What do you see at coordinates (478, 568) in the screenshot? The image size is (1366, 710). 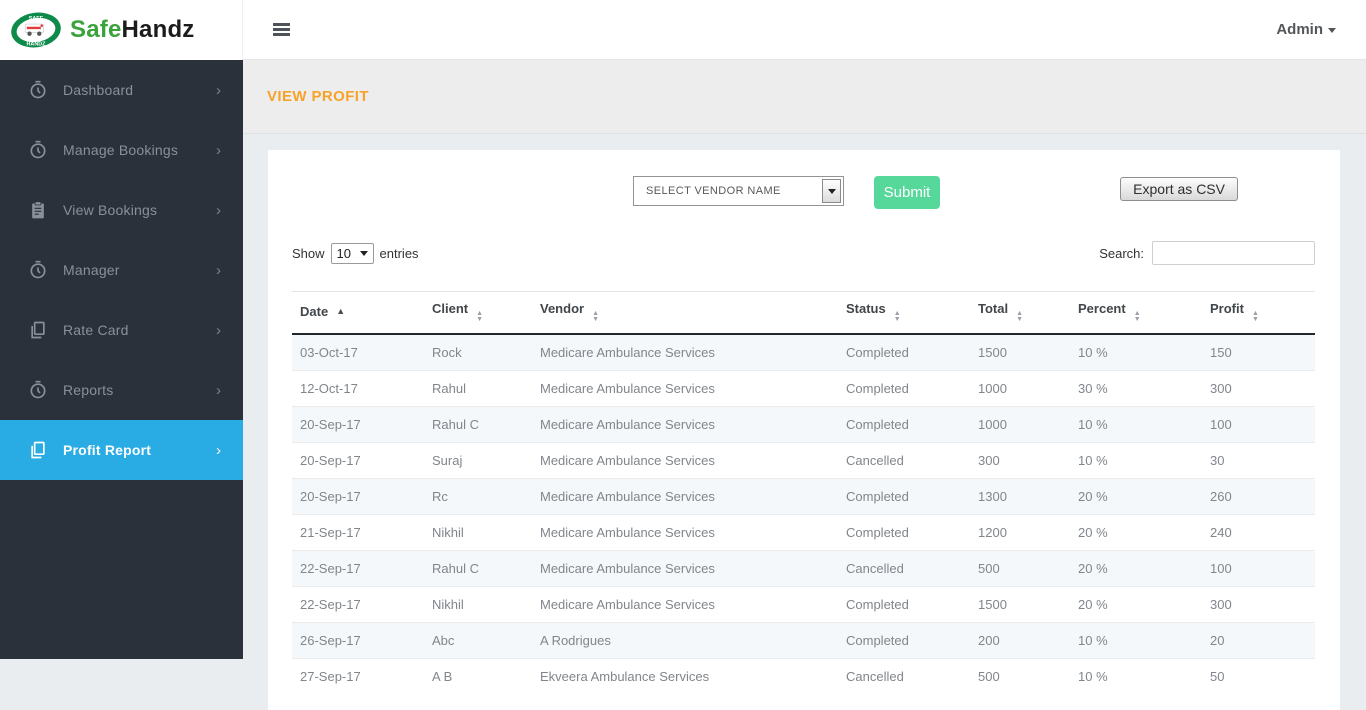 I see `cell-client: Rahul C` at bounding box center [478, 568].